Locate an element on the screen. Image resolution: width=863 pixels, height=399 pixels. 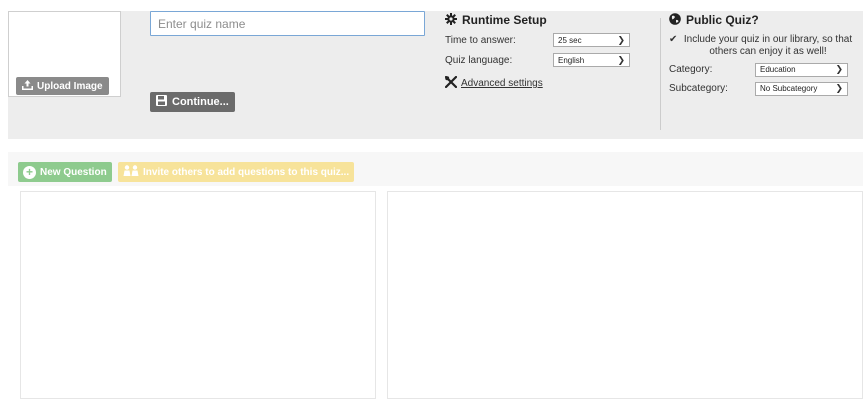
time-to-answer-value: 25 sec is located at coordinates (570, 40).